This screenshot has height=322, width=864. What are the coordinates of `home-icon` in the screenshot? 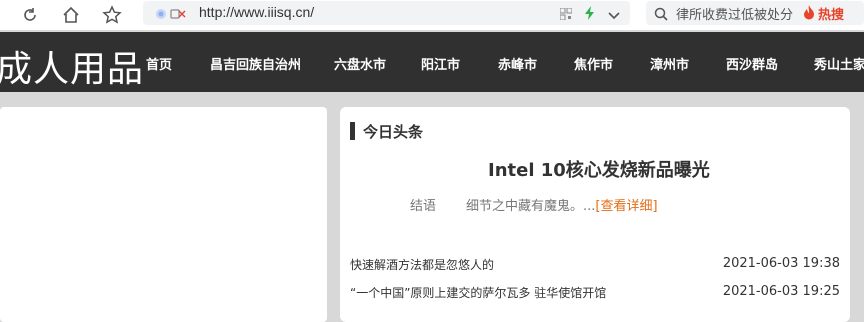 It's located at (71, 15).